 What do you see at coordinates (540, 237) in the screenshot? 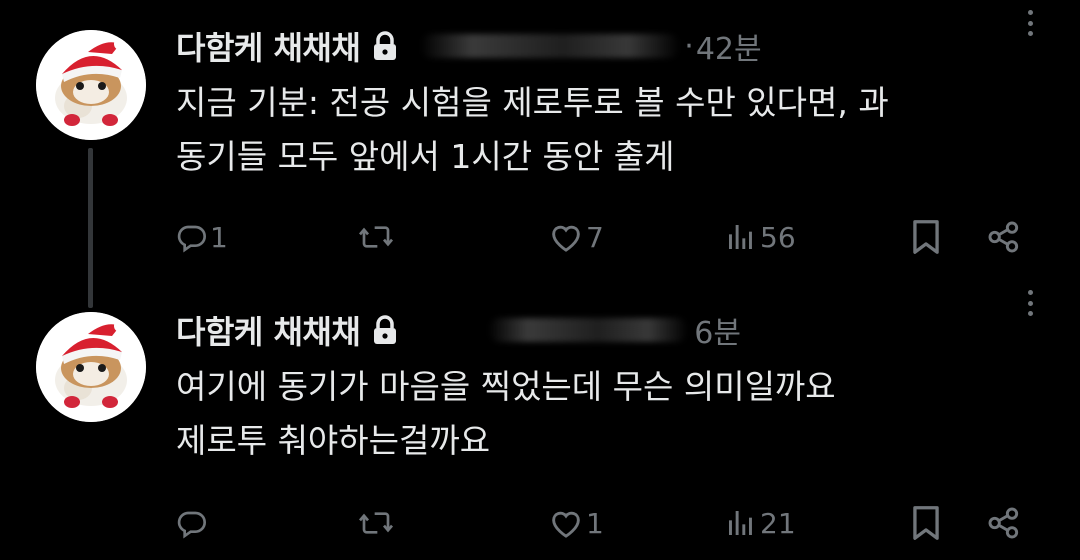
I see `action-bar: 1 7 56` at bounding box center [540, 237].